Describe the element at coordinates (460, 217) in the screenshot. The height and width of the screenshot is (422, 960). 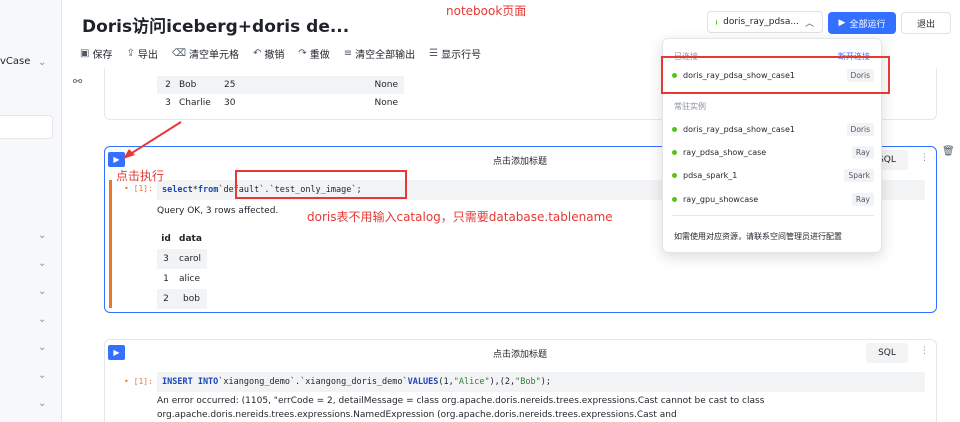
I see `annotation-catalog-note: doris表不用输入catalog，只需要database.tablename` at that location.